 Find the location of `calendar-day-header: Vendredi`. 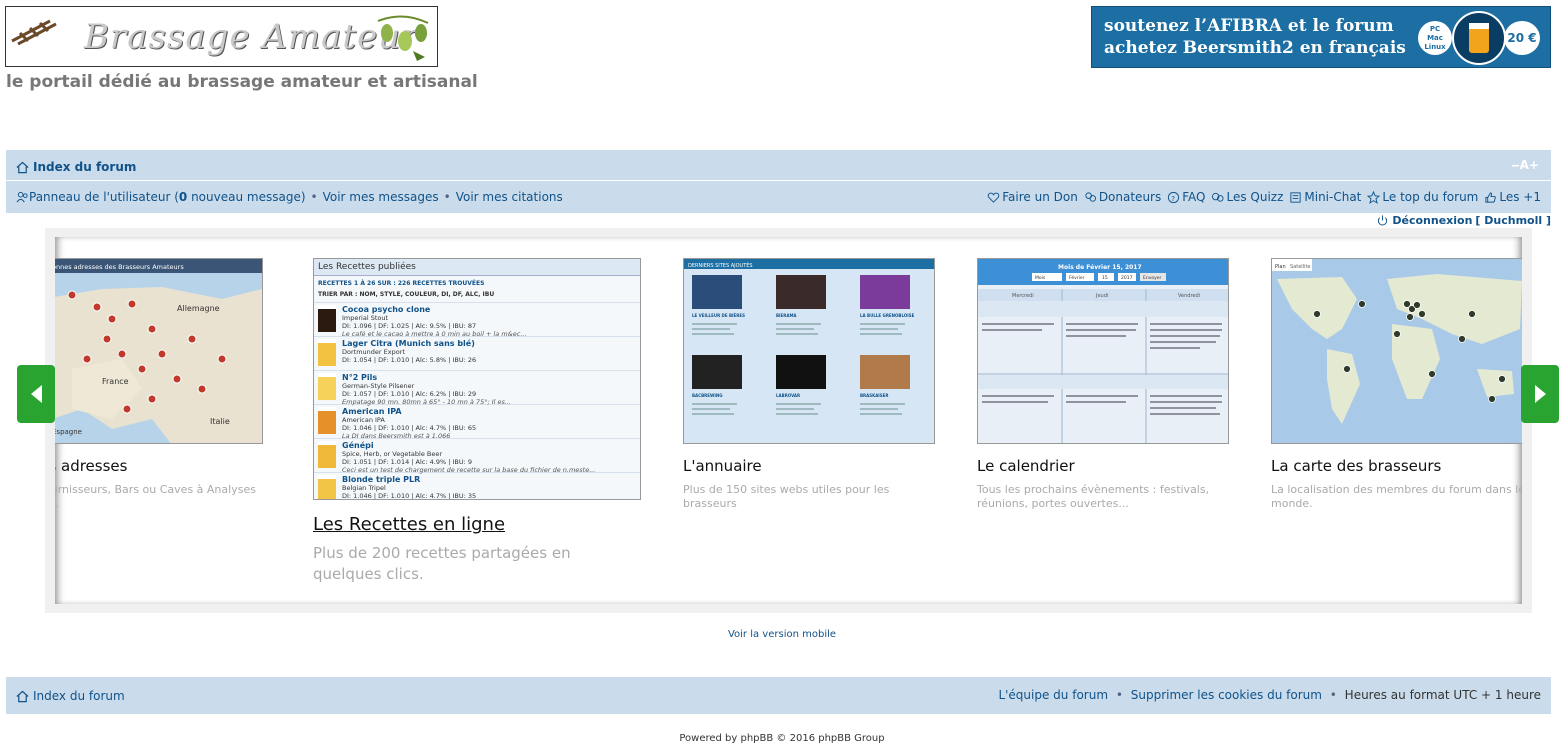

calendar-day-header: Vendredi is located at coordinates (1189, 296).